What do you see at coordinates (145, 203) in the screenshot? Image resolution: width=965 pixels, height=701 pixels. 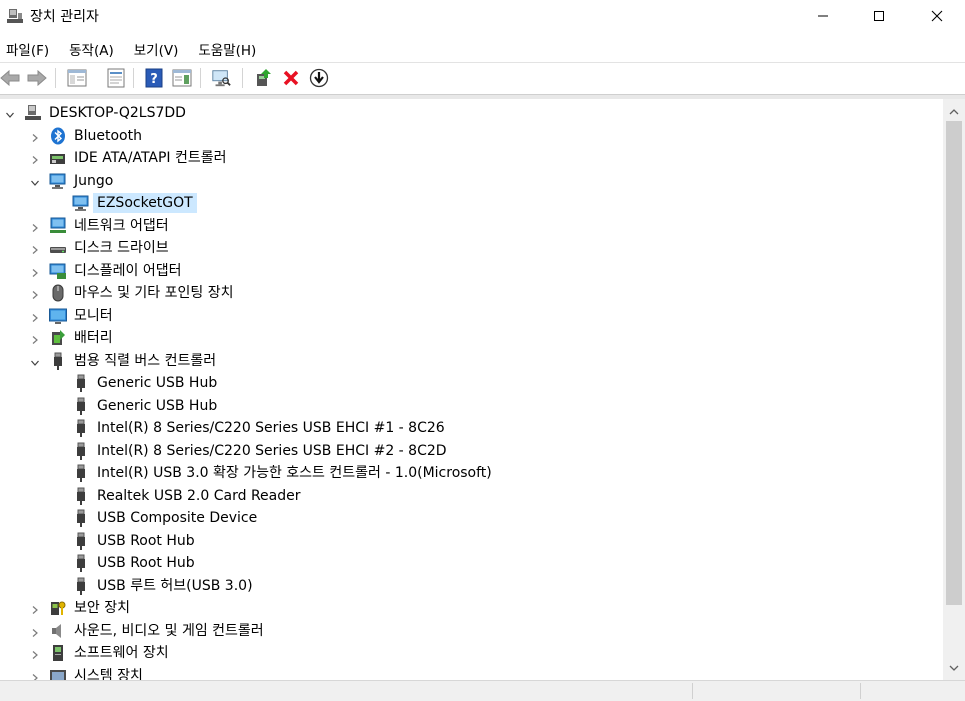 I see `tree-item-label-selected: EZSocketGOT` at bounding box center [145, 203].